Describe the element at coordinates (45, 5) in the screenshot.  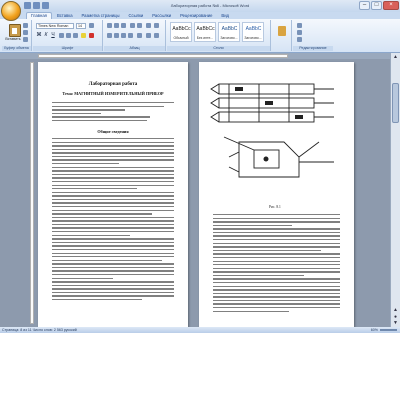
I see `redo-icon` at that location.